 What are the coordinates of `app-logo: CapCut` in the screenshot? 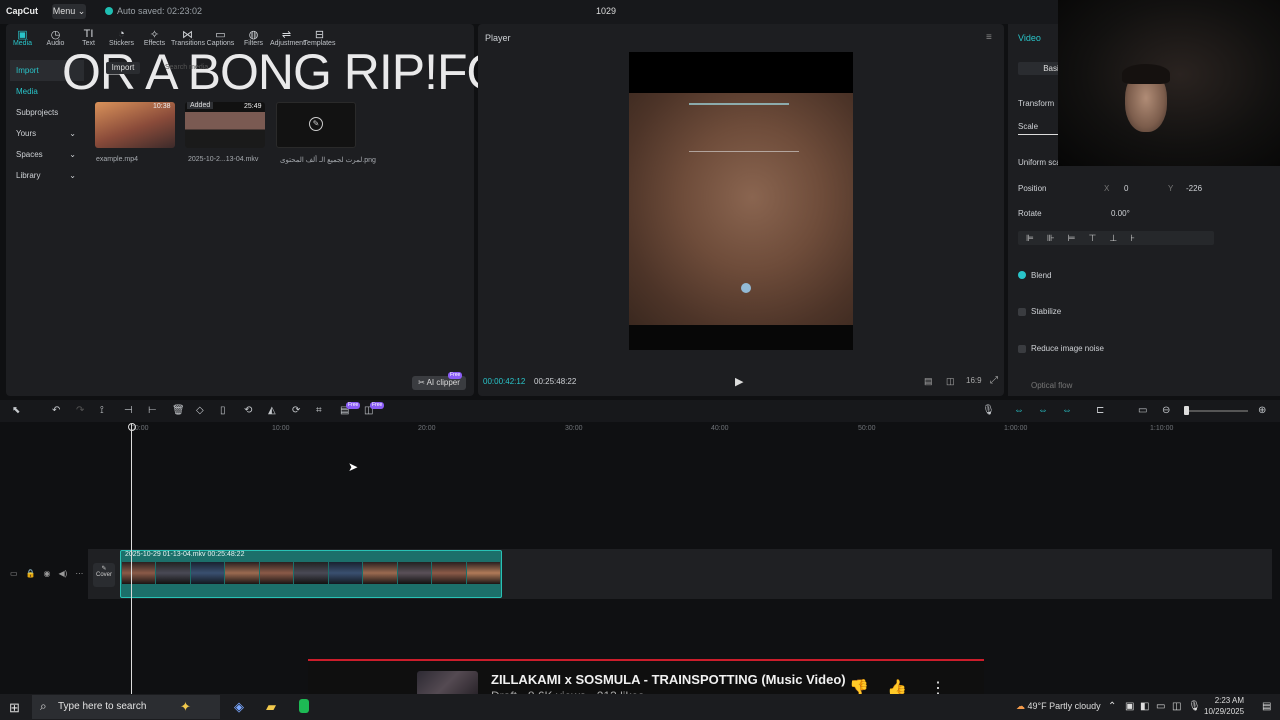 It's located at (22, 11).